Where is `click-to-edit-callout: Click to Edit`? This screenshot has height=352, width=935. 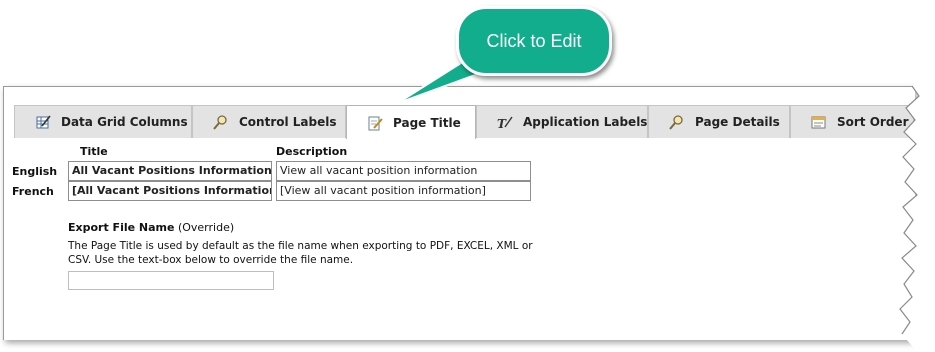
click-to-edit-callout: Click to Edit is located at coordinates (534, 41).